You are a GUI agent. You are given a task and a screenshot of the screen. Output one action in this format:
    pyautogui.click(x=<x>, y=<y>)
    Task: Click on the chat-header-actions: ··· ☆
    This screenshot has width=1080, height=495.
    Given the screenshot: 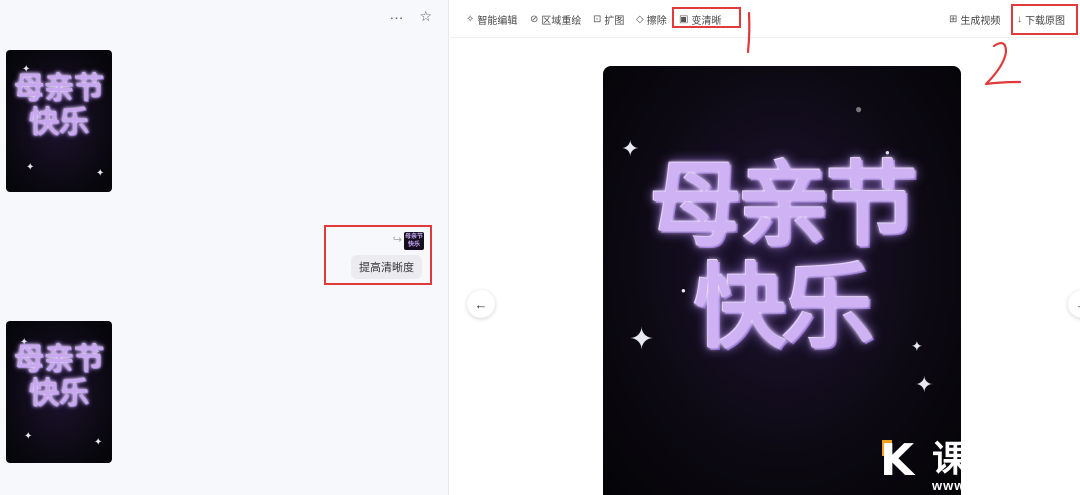 What is the action you would take?
    pyautogui.click(x=410, y=16)
    